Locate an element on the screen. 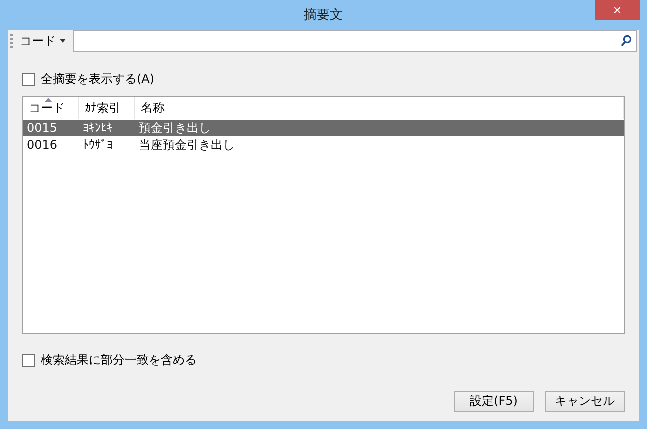 The width and height of the screenshot is (647, 429). field-menu-button: コード is located at coordinates (43, 41).